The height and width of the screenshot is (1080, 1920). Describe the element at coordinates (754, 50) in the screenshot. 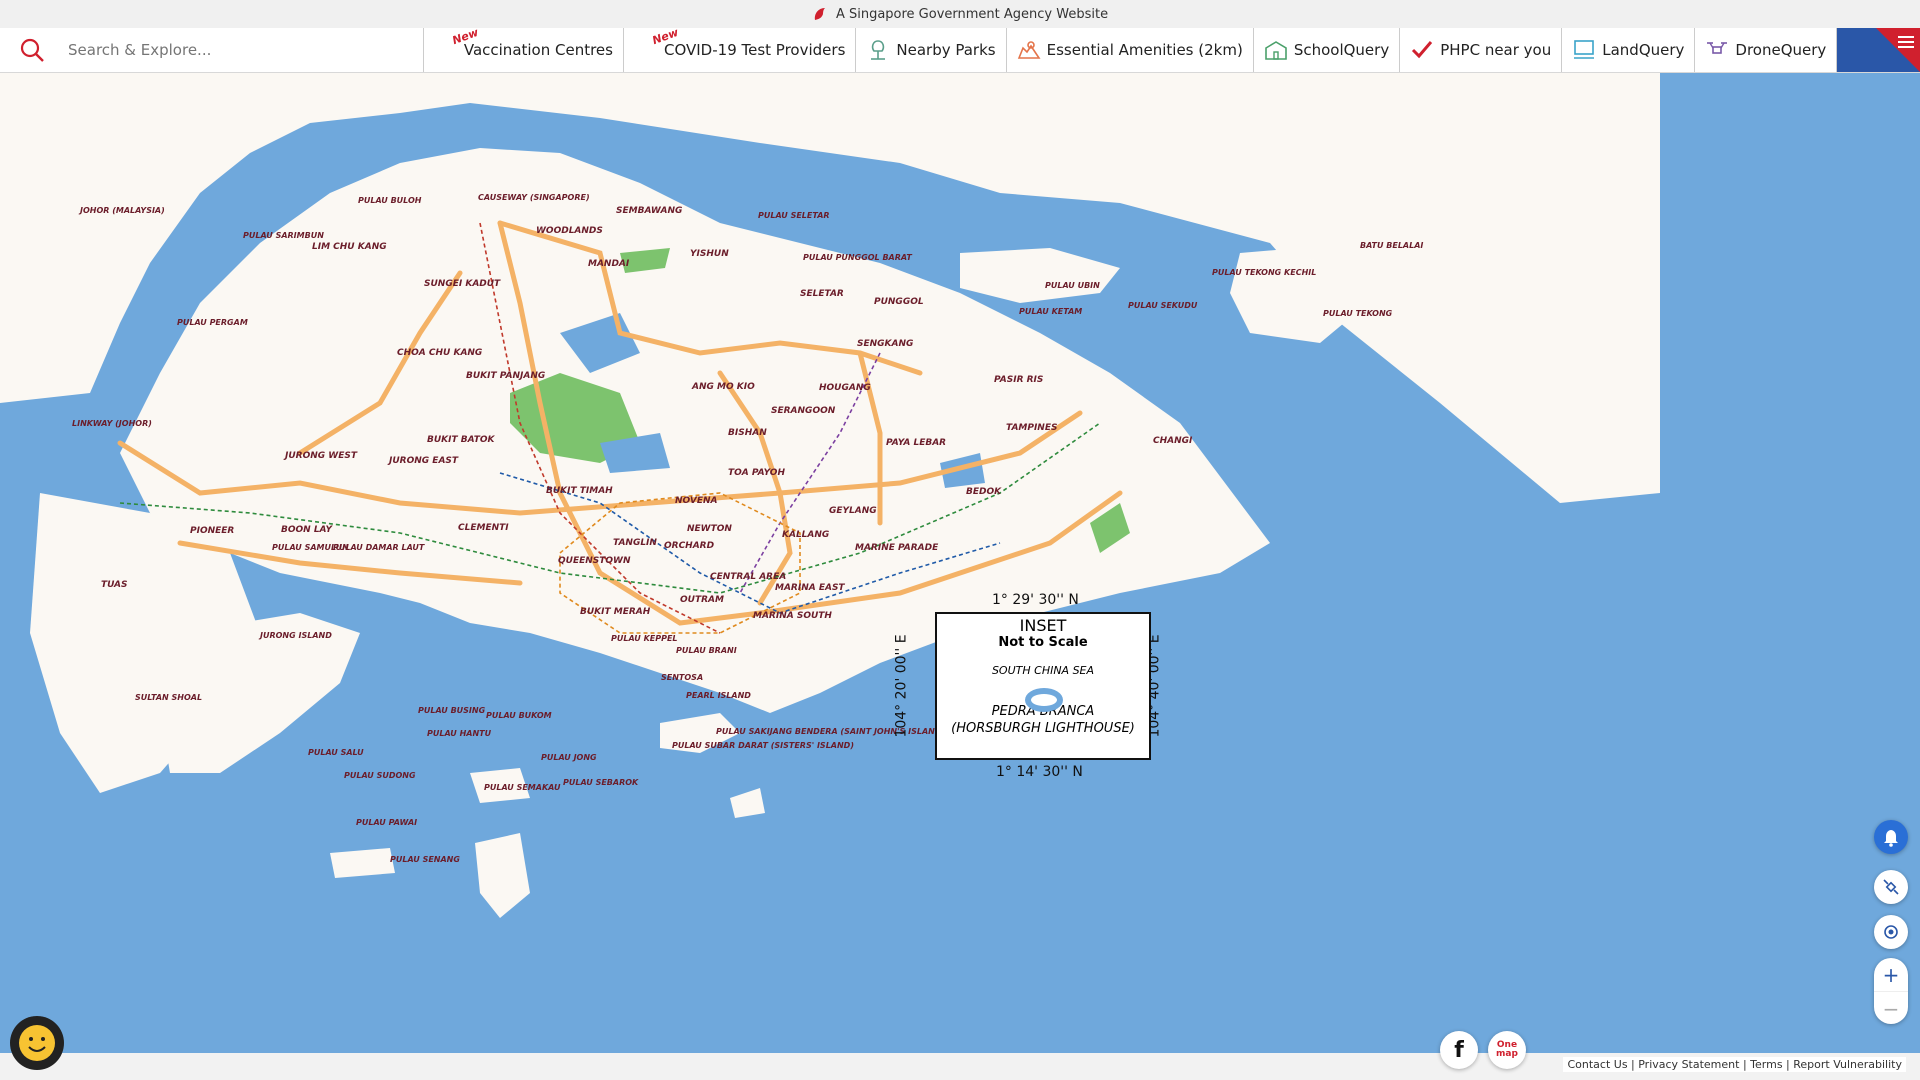

I see `tab-label: COVID-19 Test Providers` at that location.